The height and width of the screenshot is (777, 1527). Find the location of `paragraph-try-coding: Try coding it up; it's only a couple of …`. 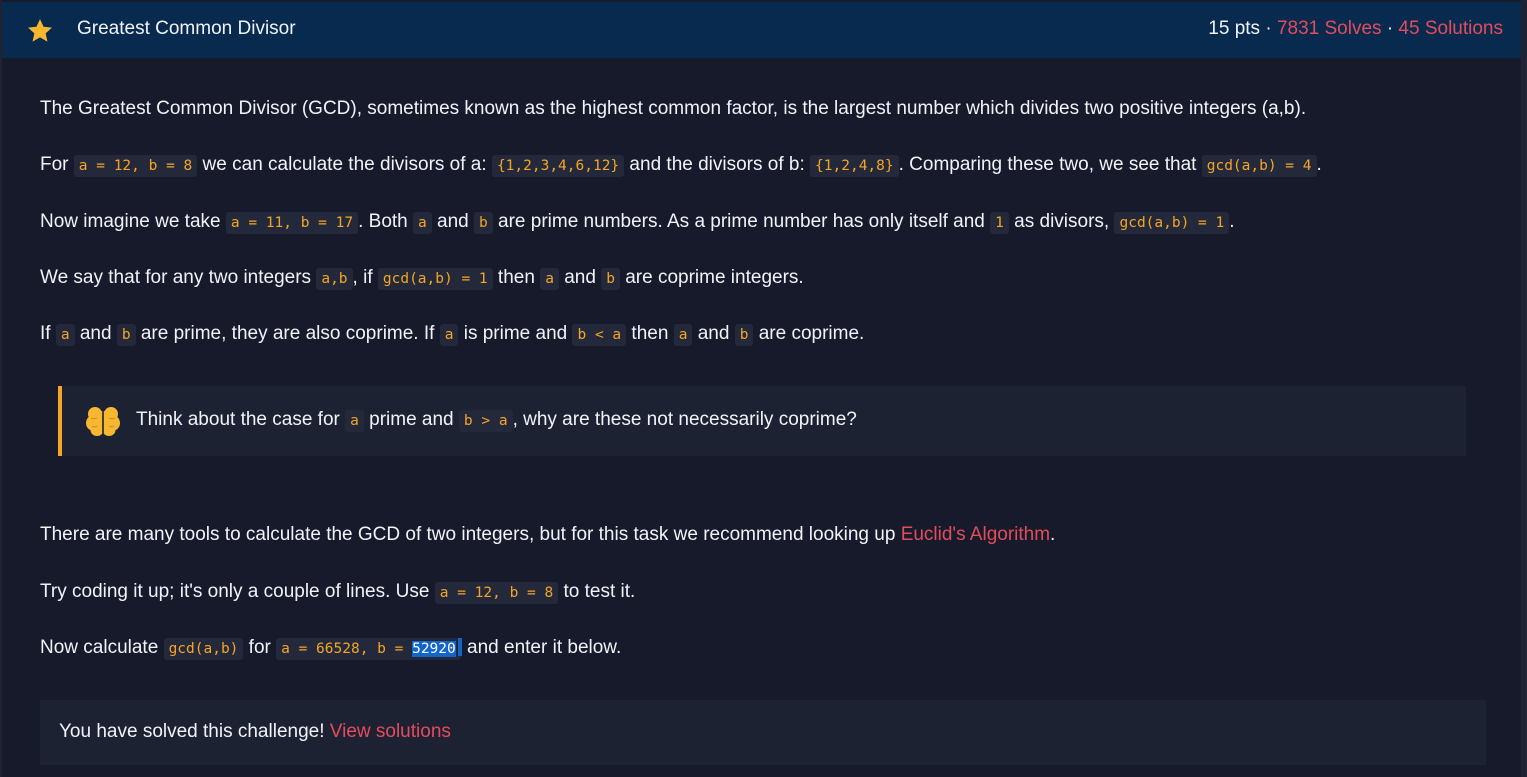

paragraph-try-coding: Try coding it up; it's only a couple of … is located at coordinates (337, 592).